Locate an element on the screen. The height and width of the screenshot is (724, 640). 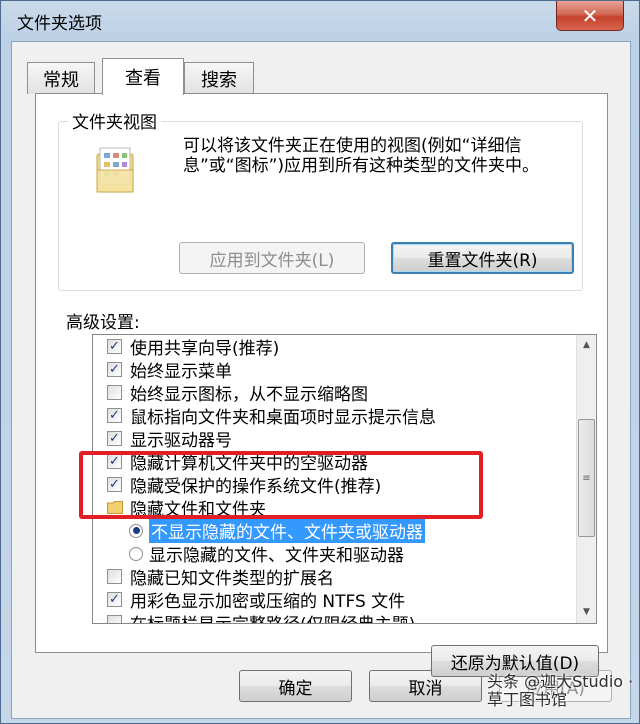
restore-defaults-label: 还原为默认值(D) is located at coordinates (515, 663).